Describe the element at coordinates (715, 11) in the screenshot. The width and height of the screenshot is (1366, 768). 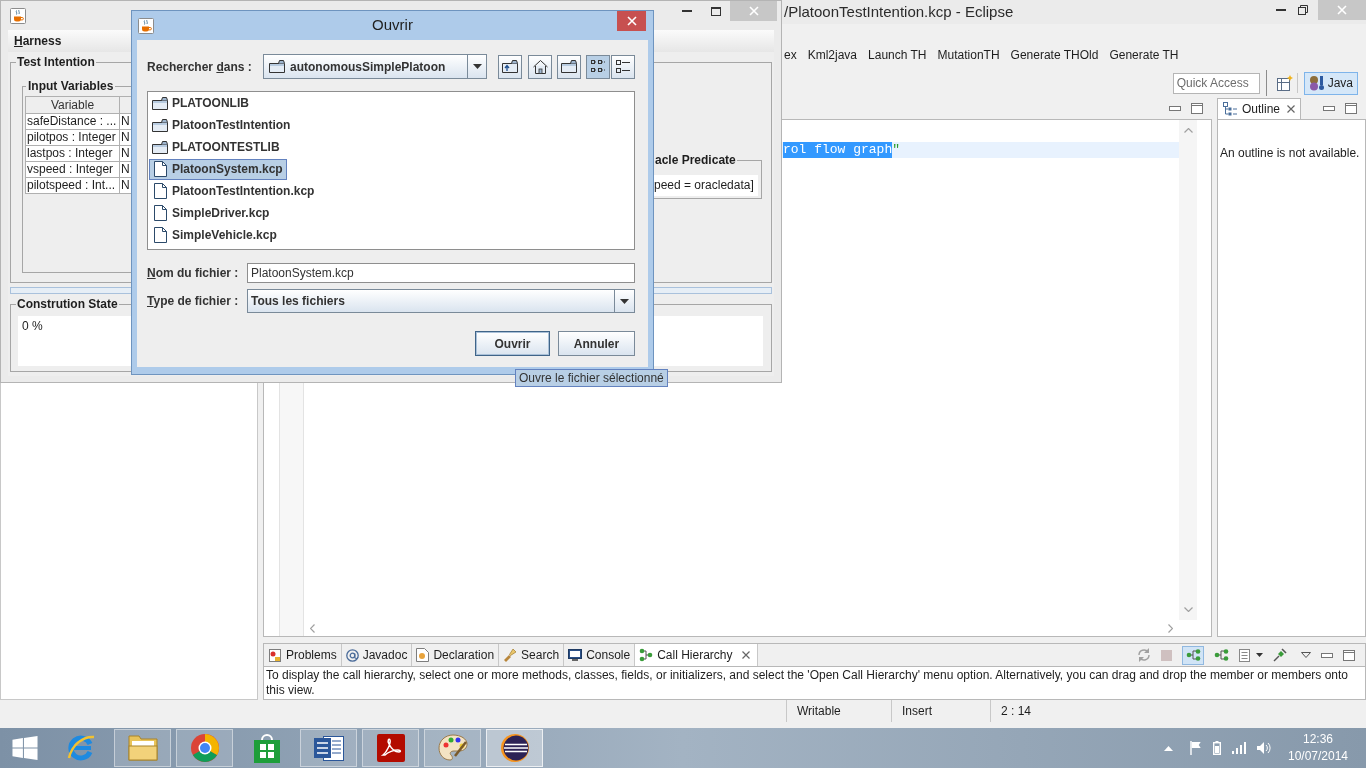
I see `maximize-icon` at that location.